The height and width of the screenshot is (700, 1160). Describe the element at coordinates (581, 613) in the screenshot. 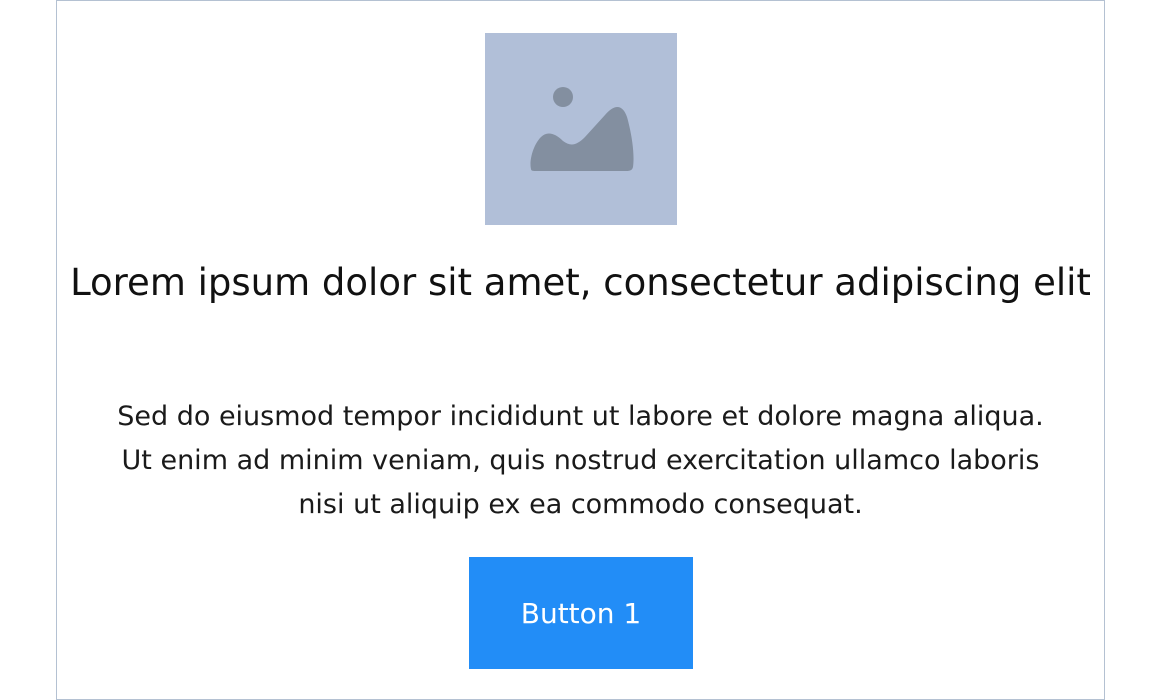

I see `button-1: Button 1` at that location.